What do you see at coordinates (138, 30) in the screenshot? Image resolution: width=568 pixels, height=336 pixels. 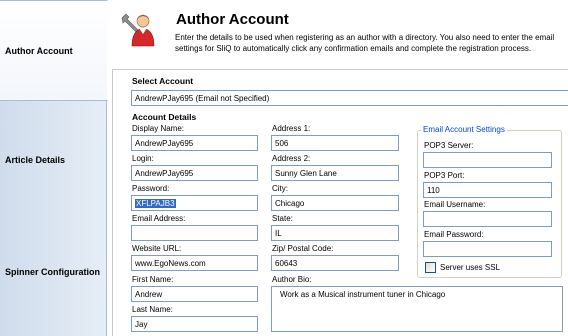 I see `author-settings-icon` at bounding box center [138, 30].